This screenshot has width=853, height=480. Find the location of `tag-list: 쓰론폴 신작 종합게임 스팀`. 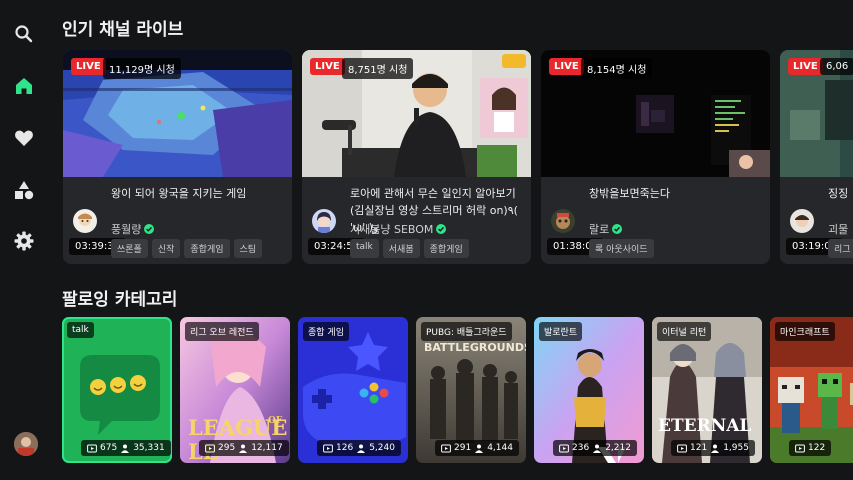

tag-list: 쓰론폴 신작 종합게임 스팀 is located at coordinates (187, 248).